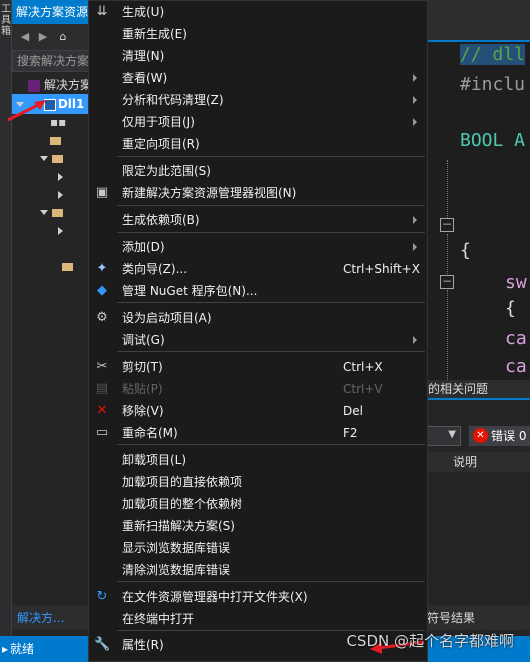  What do you see at coordinates (143, 645) in the screenshot?
I see `menu-item-label: 属性(R)` at bounding box center [143, 645].